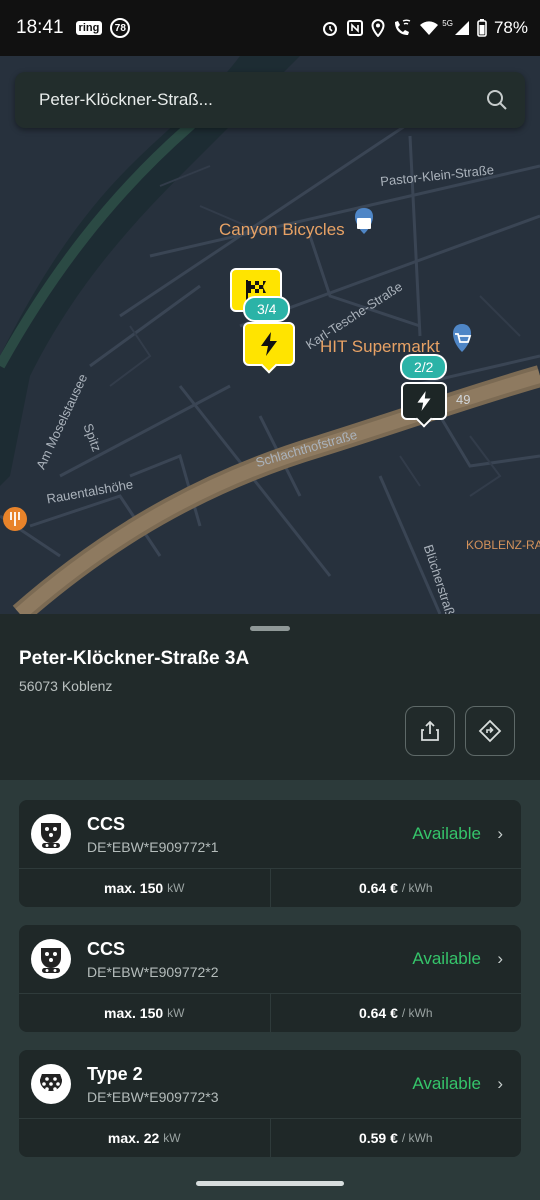 The width and height of the screenshot is (540, 1200). I want to click on nfc-icon, so click(355, 28).